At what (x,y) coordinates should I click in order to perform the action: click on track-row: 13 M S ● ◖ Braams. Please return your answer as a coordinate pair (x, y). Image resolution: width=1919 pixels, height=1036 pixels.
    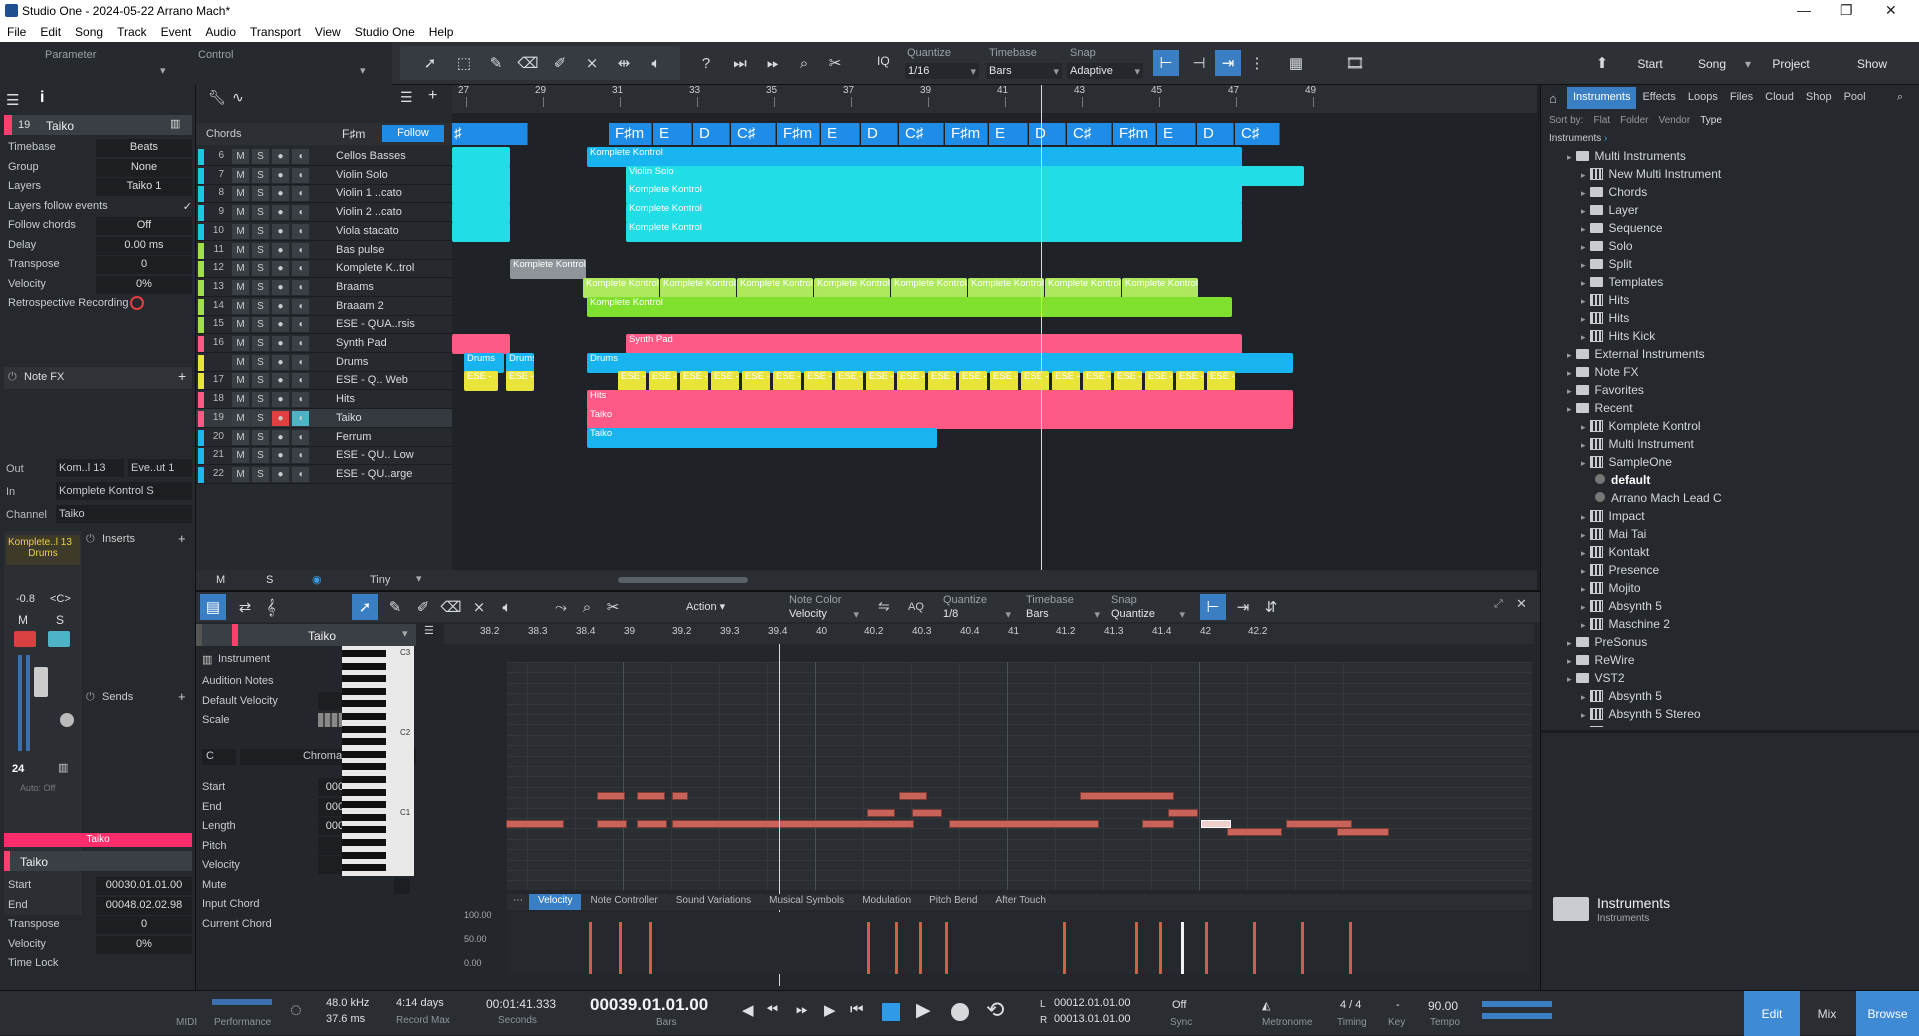
    Looking at the image, I should click on (324, 287).